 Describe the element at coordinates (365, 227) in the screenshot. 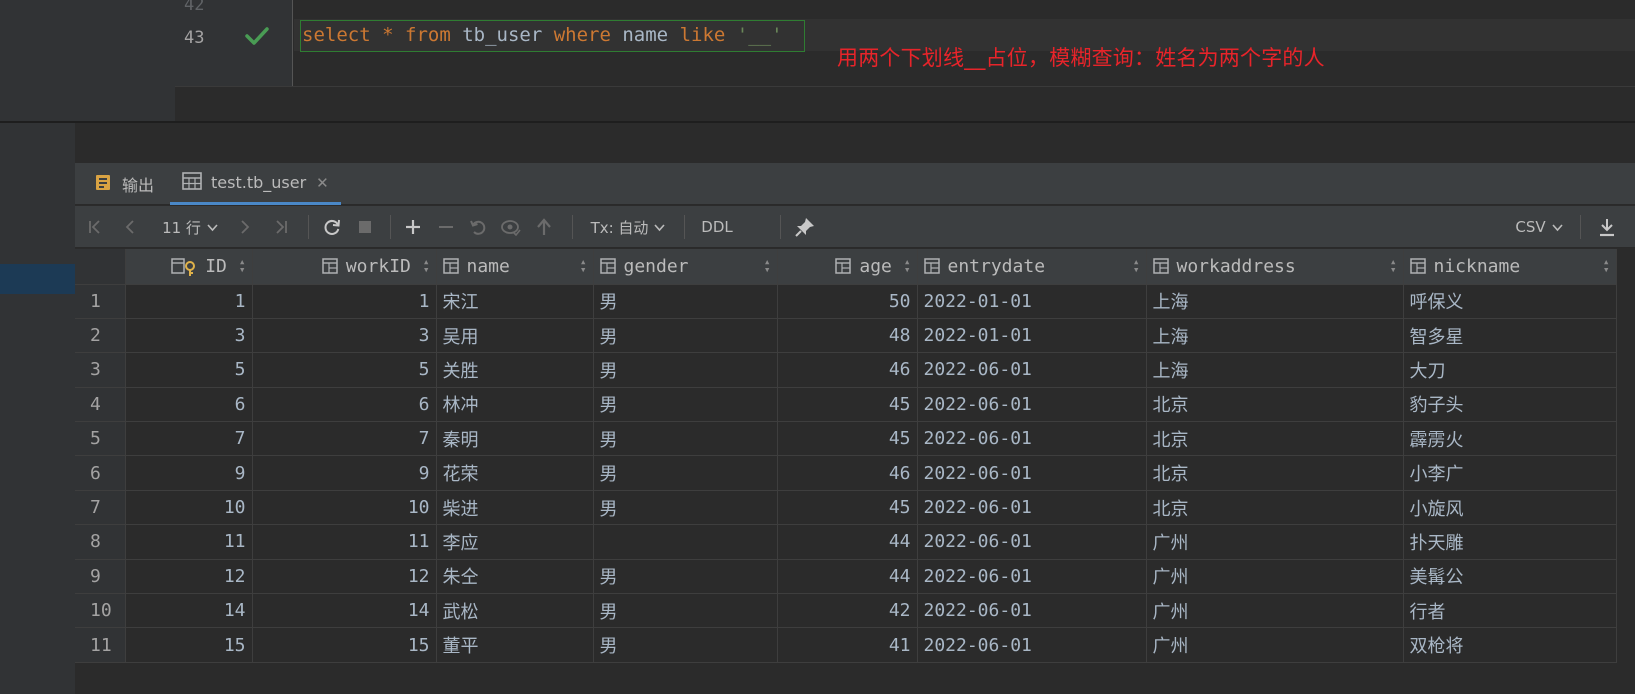

I see `stop-icon` at that location.